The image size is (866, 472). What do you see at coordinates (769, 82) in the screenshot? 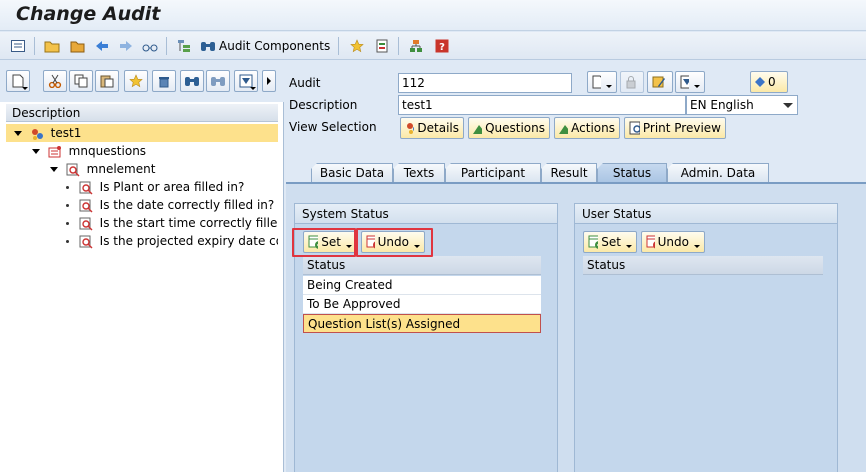
I see `counter-button: 0` at bounding box center [769, 82].